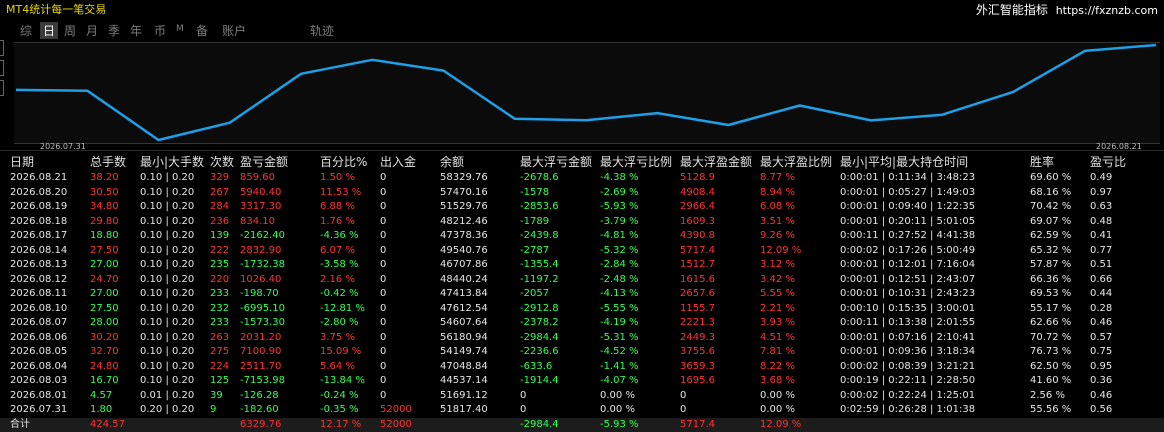  Describe the element at coordinates (339, 410) in the screenshot. I see `table-cell: -0.35 %` at that location.